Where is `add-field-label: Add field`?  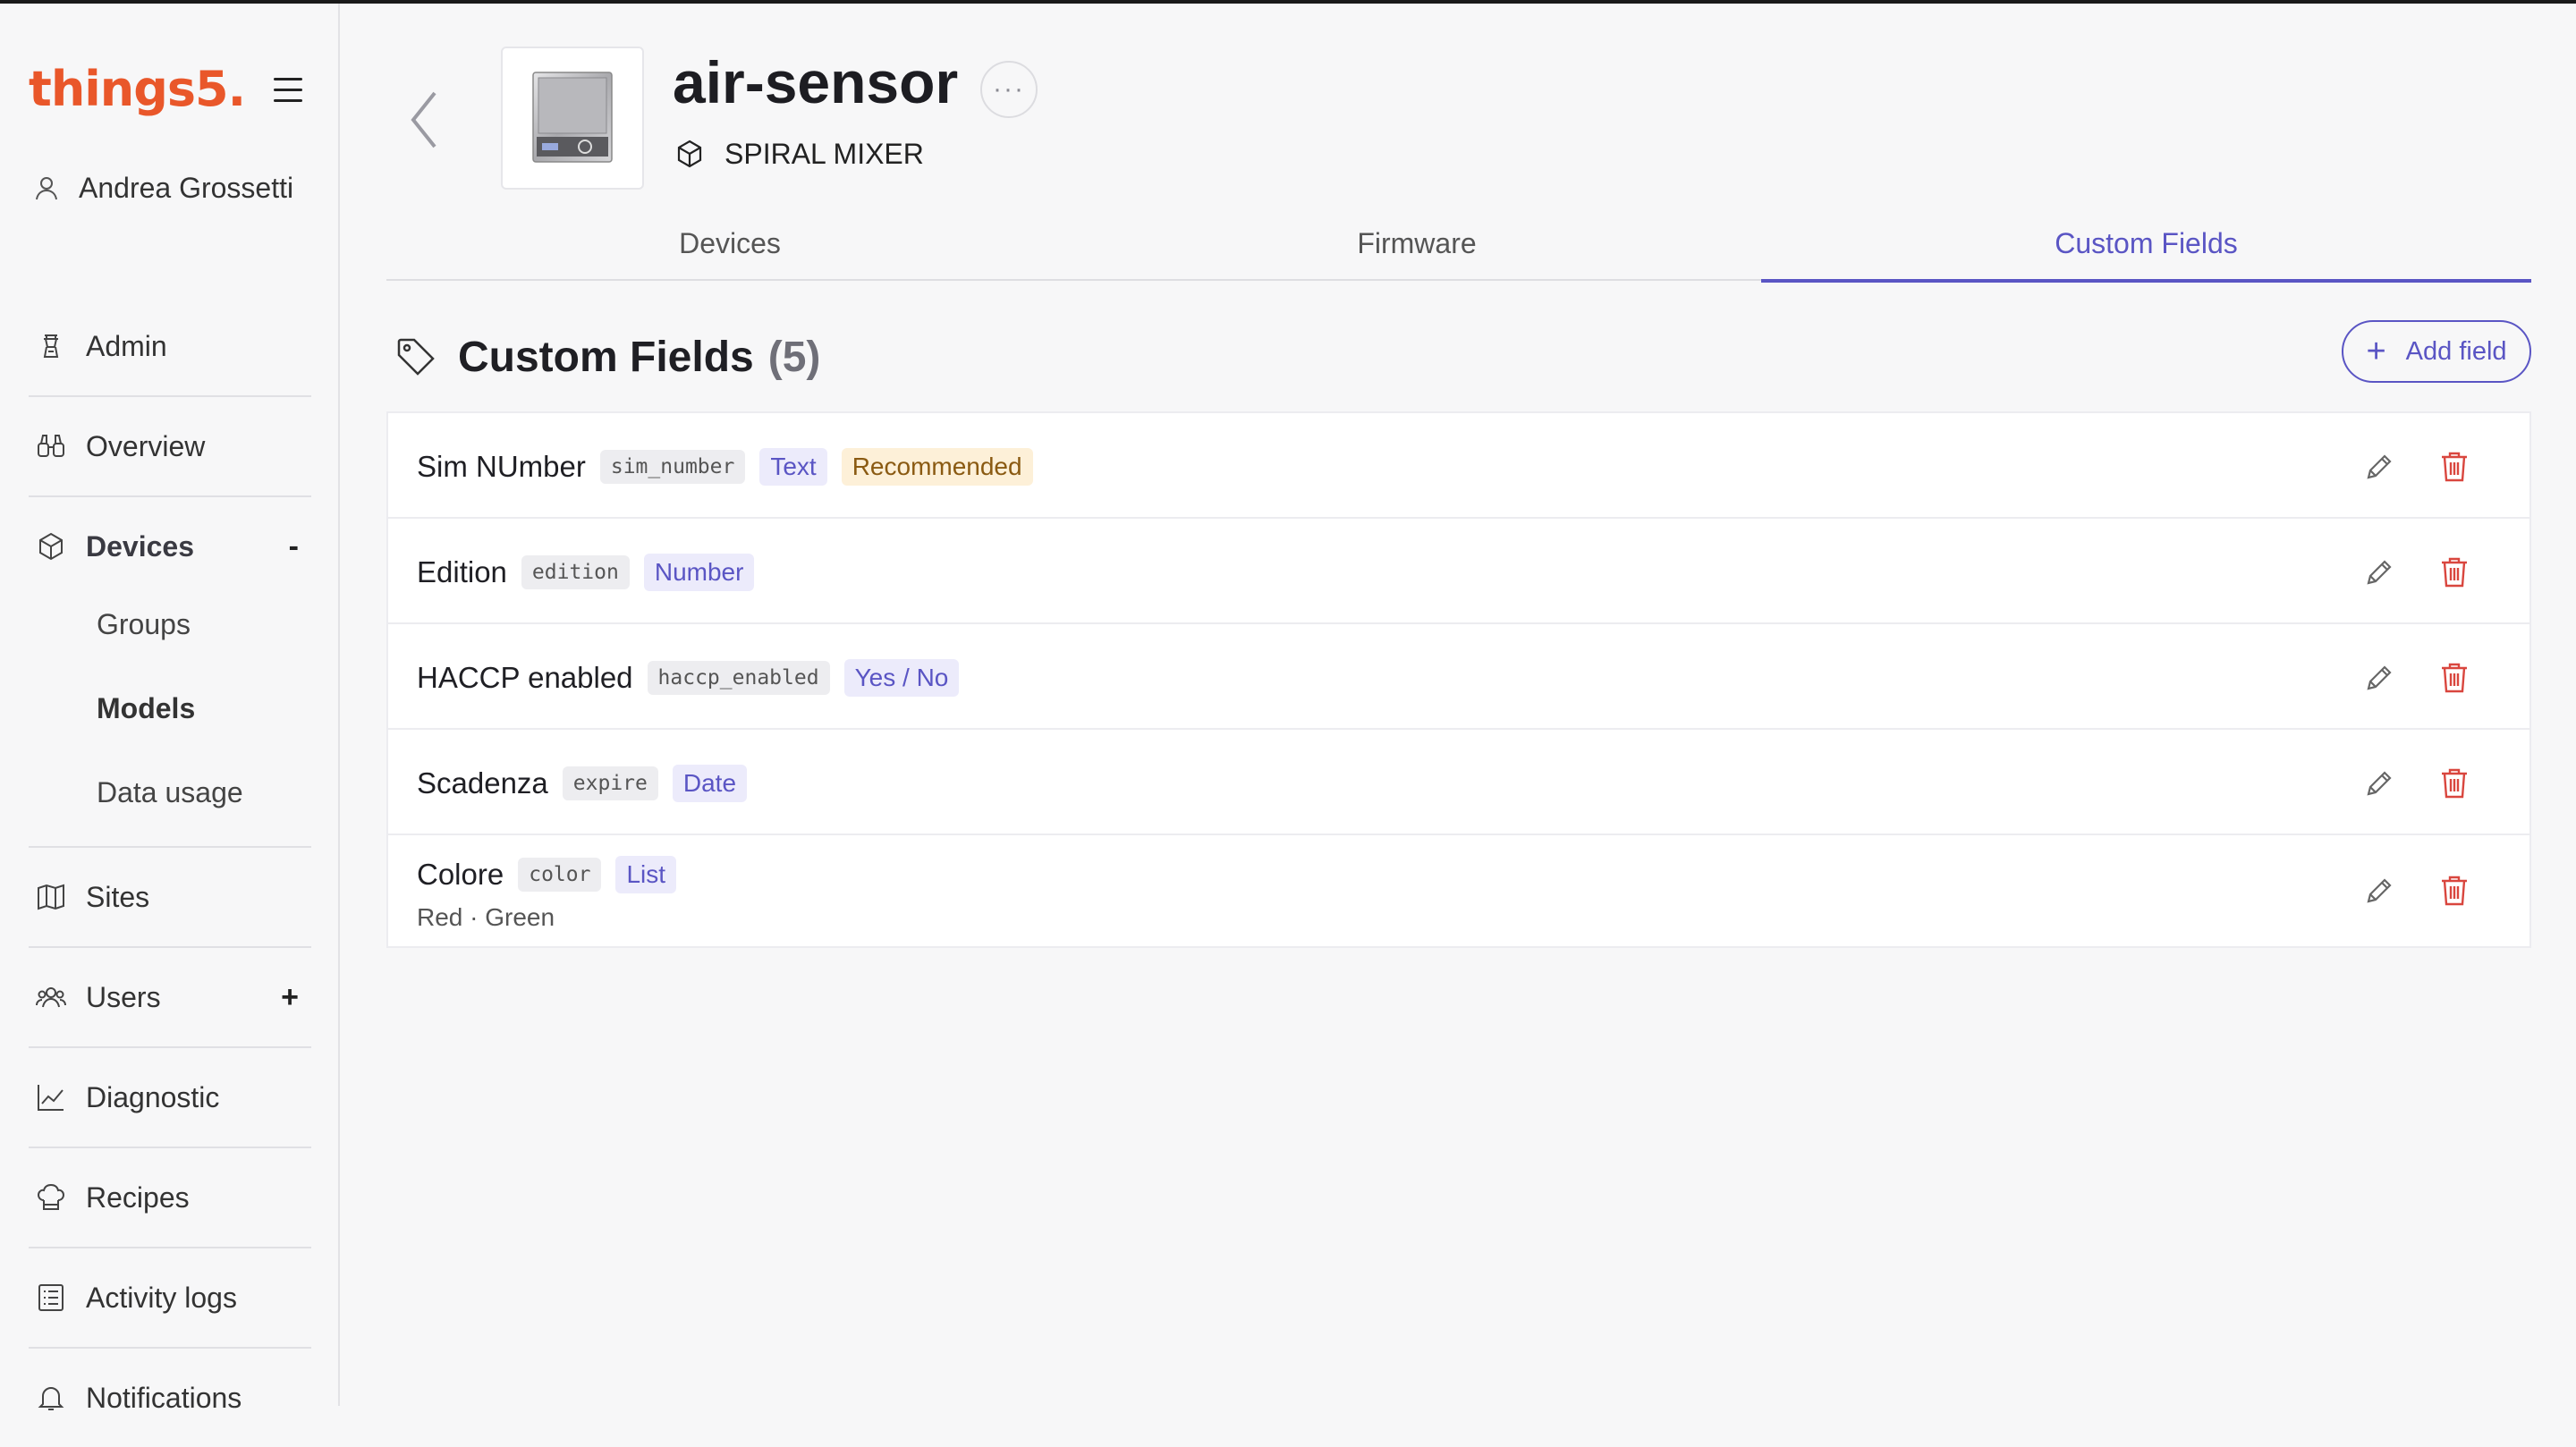 add-field-label: Add field is located at coordinates (2456, 351).